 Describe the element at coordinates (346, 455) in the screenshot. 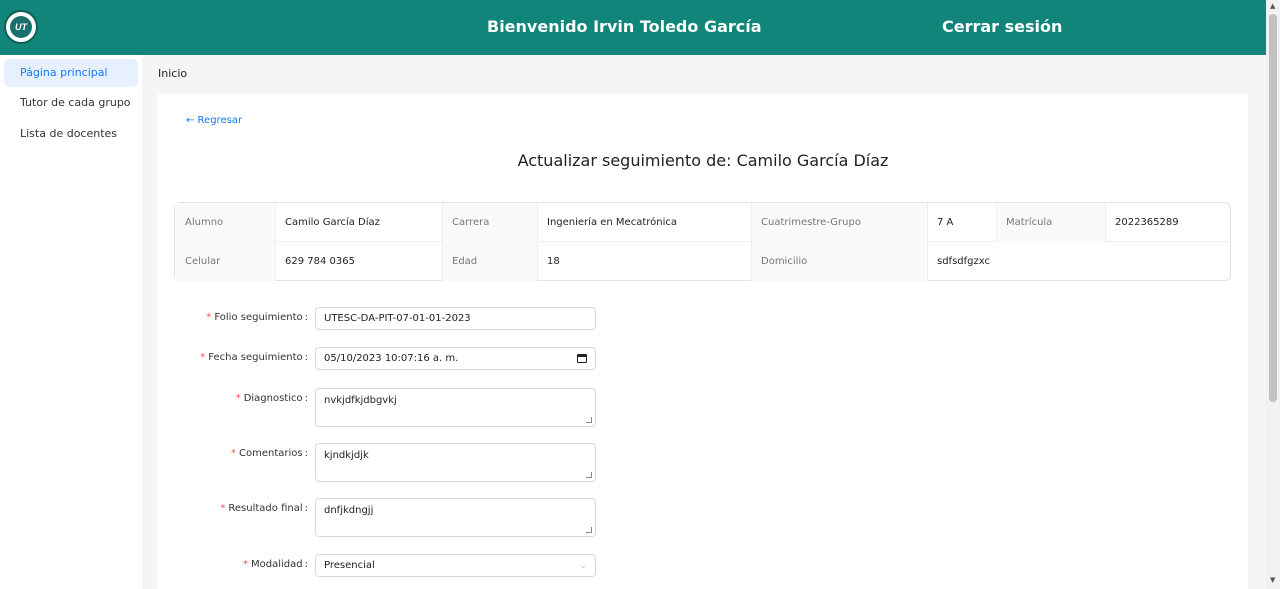

I see `comentarios-value: kjndkjdjk` at that location.